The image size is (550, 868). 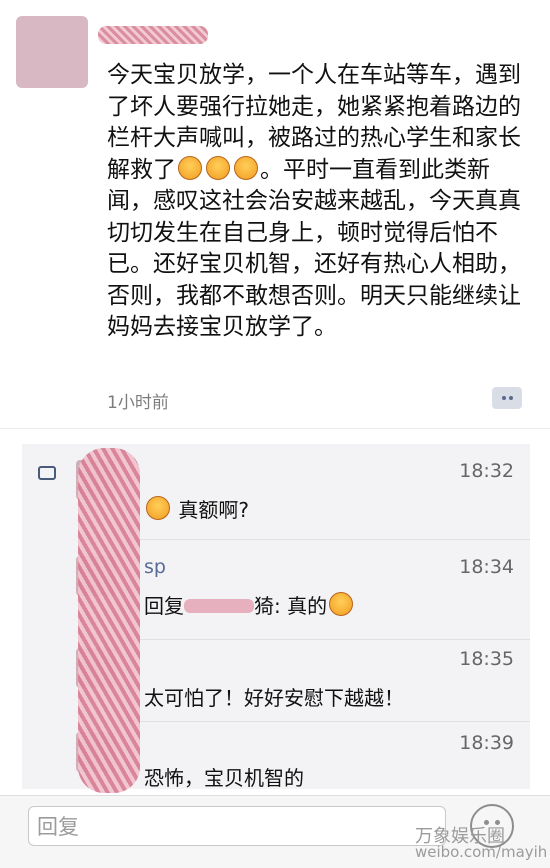 I want to click on redaction-scribble, so click(x=109, y=620).